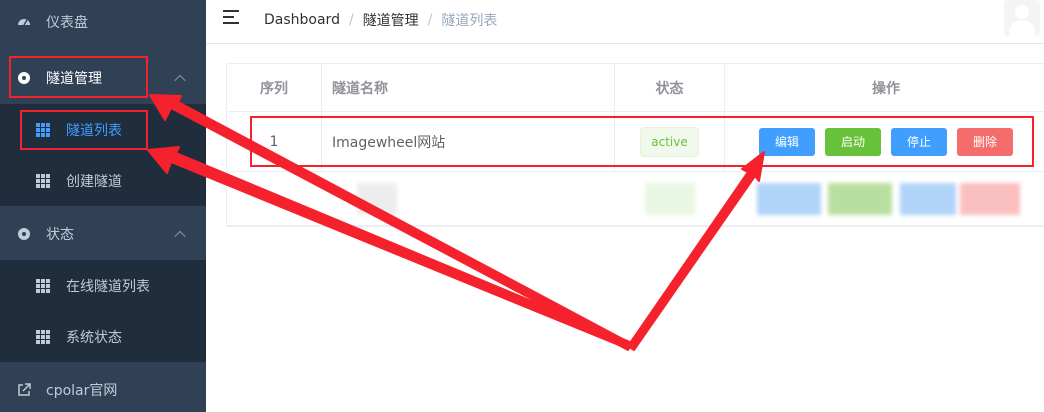 The width and height of the screenshot is (1044, 412). I want to click on column-header-actions: 操作, so click(886, 88).